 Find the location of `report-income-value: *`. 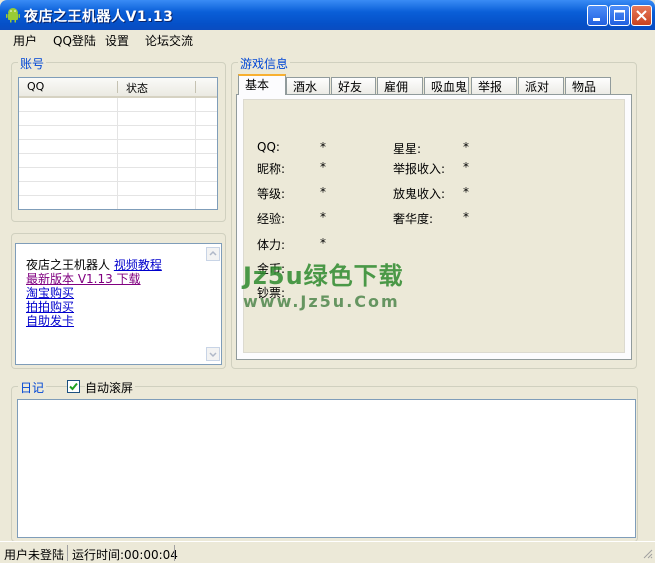

report-income-value: * is located at coordinates (466, 167).